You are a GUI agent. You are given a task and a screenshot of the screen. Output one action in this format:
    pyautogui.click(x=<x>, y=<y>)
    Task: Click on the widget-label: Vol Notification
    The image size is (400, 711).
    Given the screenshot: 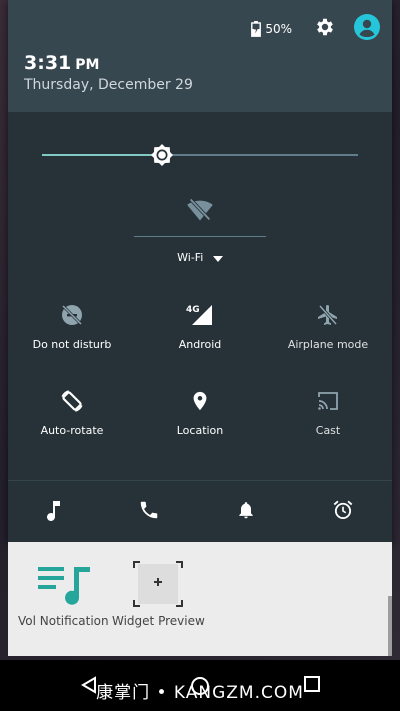 What is the action you would take?
    pyautogui.click(x=63, y=621)
    